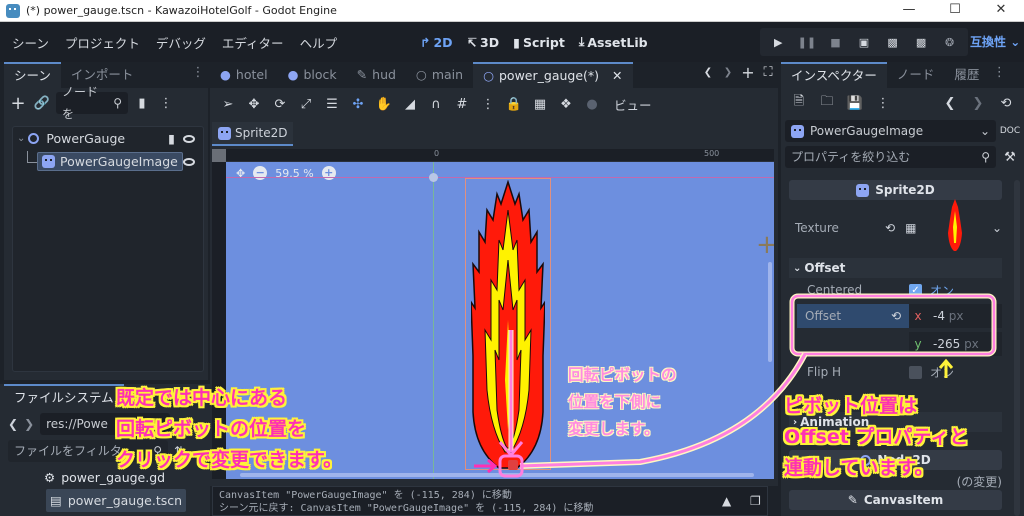 The image size is (1024, 516). Describe the element at coordinates (21, 138) in the screenshot. I see `collapse-chevron-icon: ⌄` at that location.